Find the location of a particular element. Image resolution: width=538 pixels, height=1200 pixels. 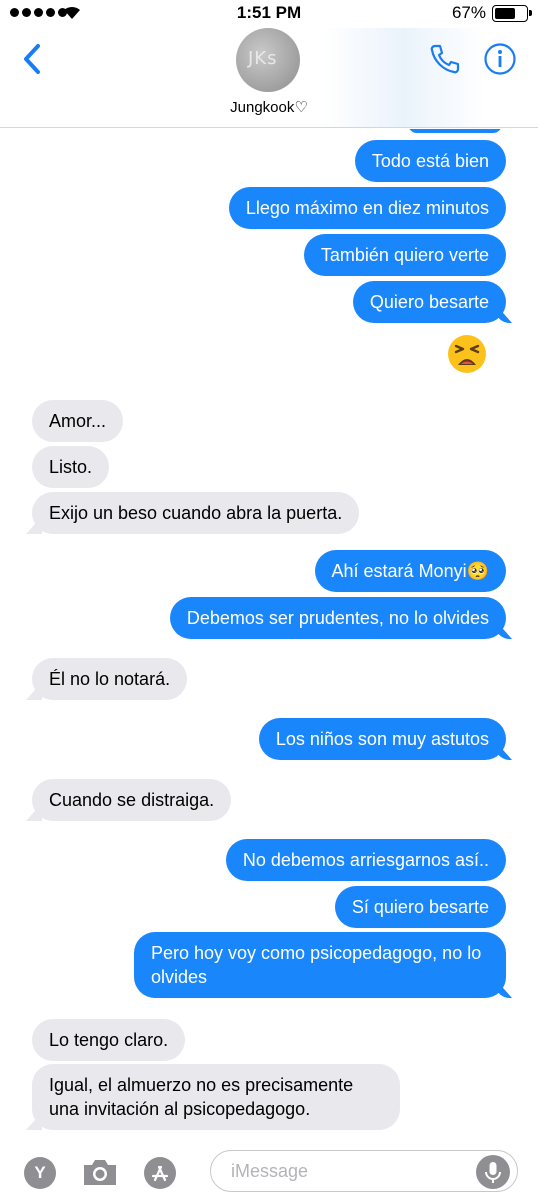

message-bubble-received: Él no lo notará. is located at coordinates (110, 679).